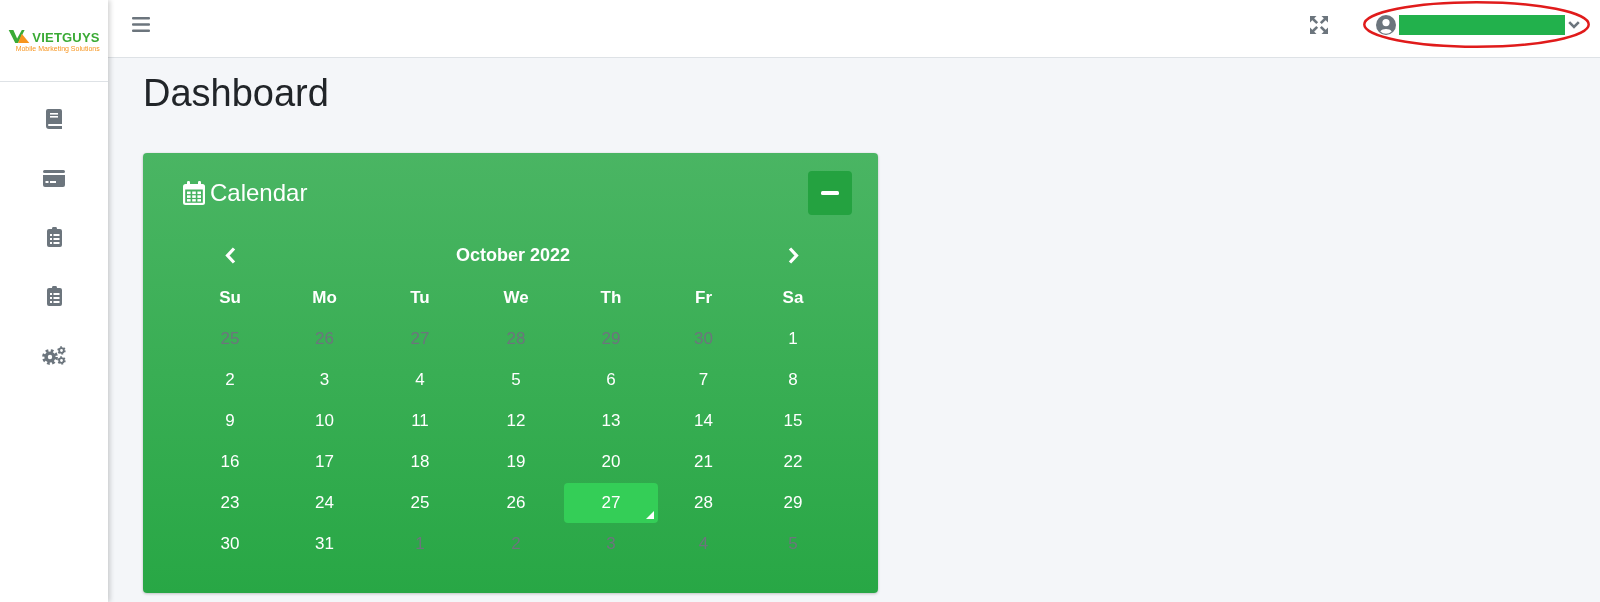 This screenshot has width=1600, height=602. What do you see at coordinates (516, 420) in the screenshot?
I see `calendar-day: 12` at bounding box center [516, 420].